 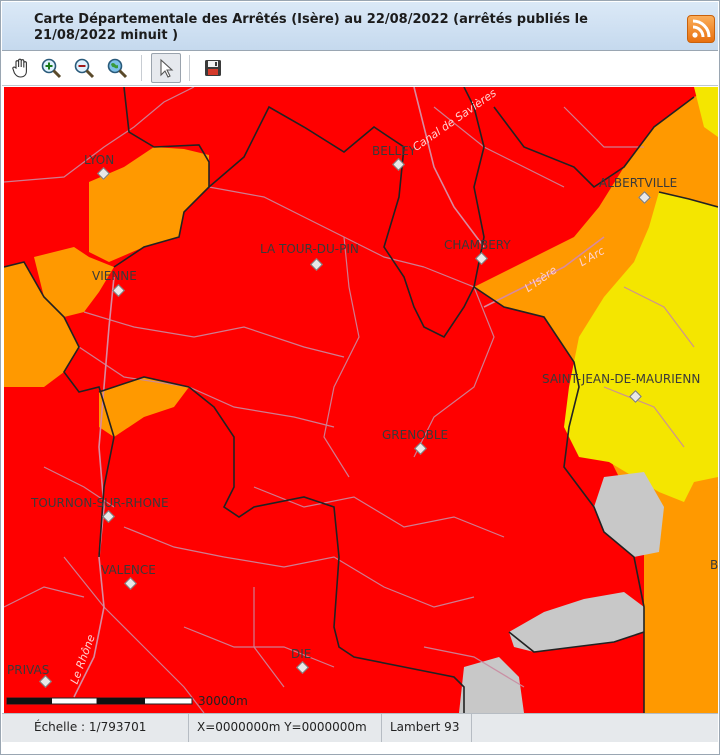 I want to click on save-floppy-icon, so click(x=213, y=68).